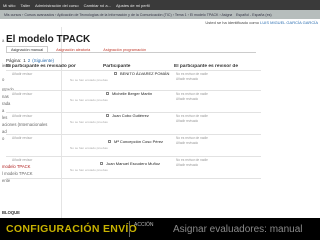  Describe the element at coordinates (72, 229) in the screenshot. I see `banner-section-title: CONFIGURACIÓN ENVÍO` at that location.